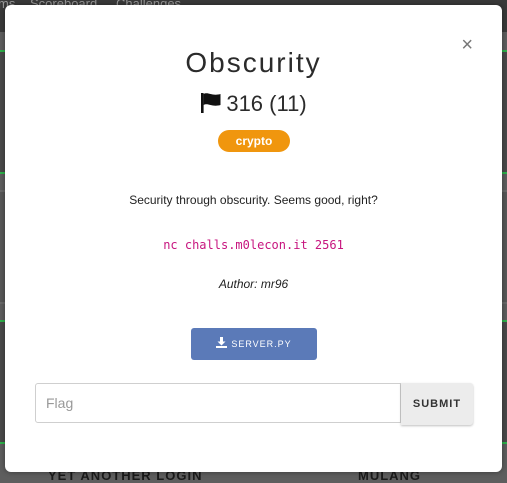 This screenshot has width=507, height=483. I want to click on points-value: 316, so click(245, 103).